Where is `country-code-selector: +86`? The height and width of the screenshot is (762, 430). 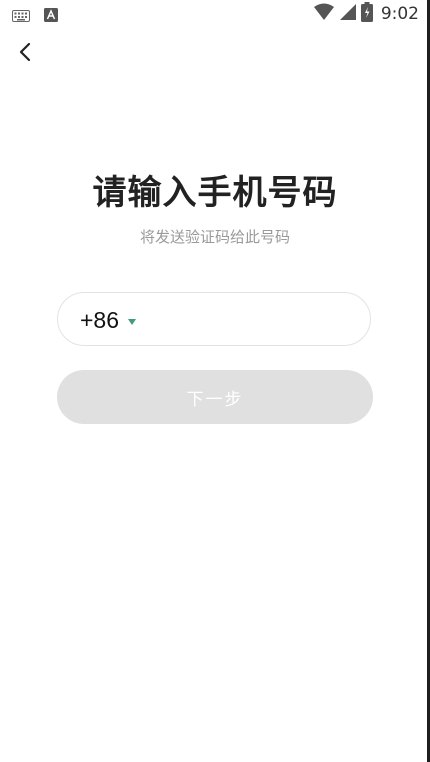
country-code-selector: +86 is located at coordinates (108, 320).